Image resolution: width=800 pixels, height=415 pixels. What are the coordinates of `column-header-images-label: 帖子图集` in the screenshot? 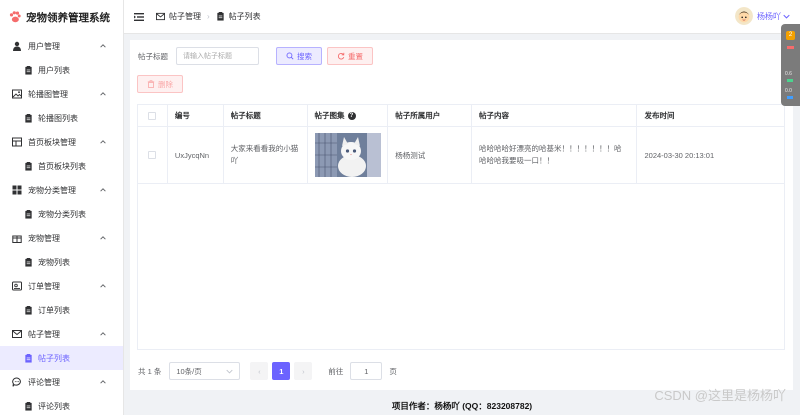 It's located at (329, 115).